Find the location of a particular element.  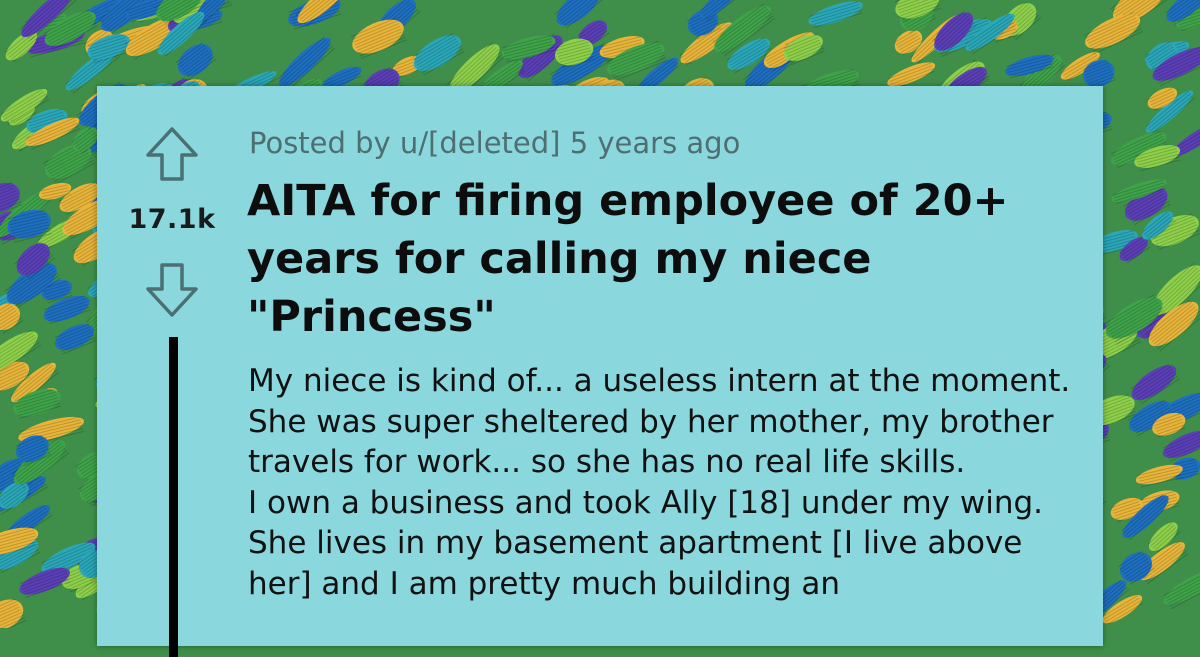

thread-line is located at coordinates (173, 497).